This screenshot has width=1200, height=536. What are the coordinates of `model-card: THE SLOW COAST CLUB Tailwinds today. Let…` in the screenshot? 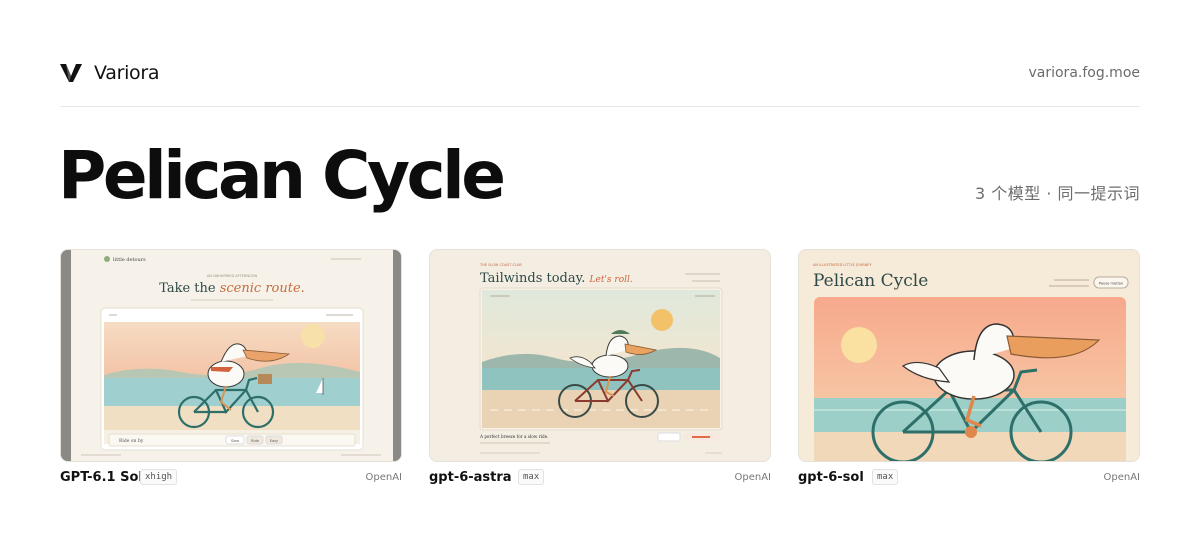 It's located at (600, 369).